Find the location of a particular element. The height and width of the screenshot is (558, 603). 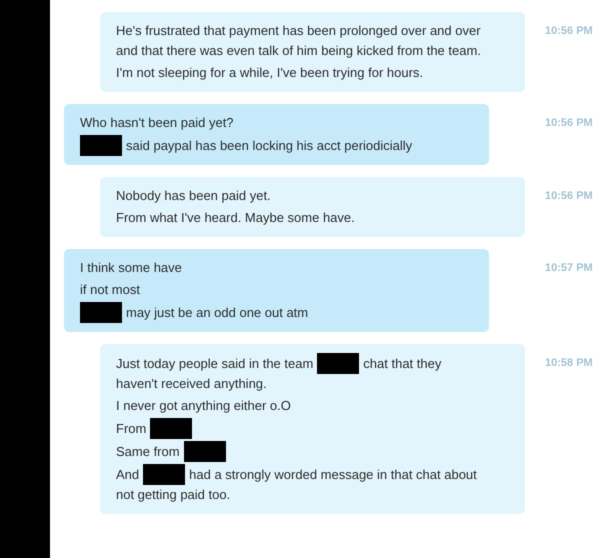

message-text: had a strongly worded message in that chat about is located at coordinates (333, 475).